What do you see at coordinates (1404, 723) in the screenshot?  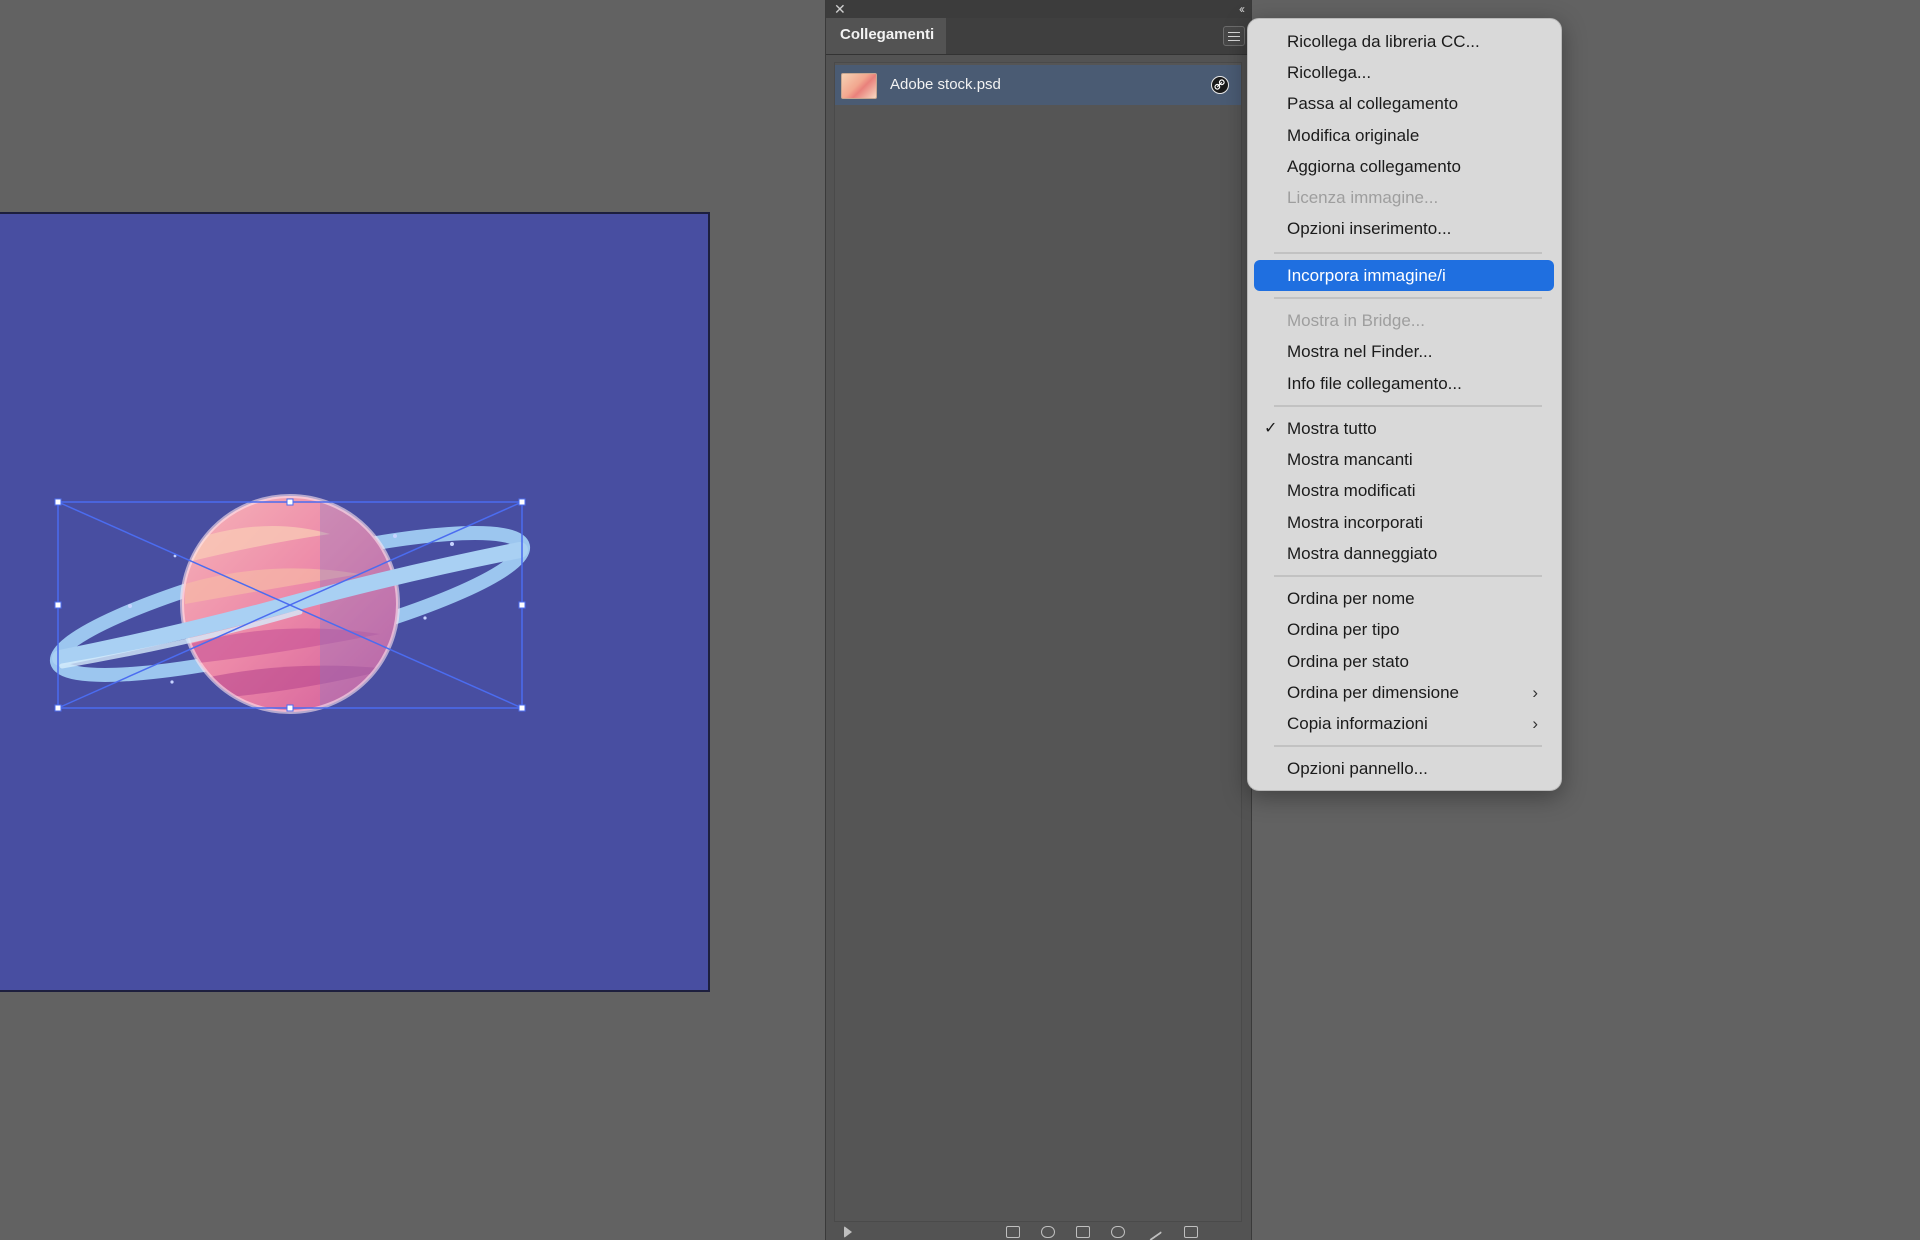 I see `menu-item-copy-info: Copia informazioni ›` at bounding box center [1404, 723].